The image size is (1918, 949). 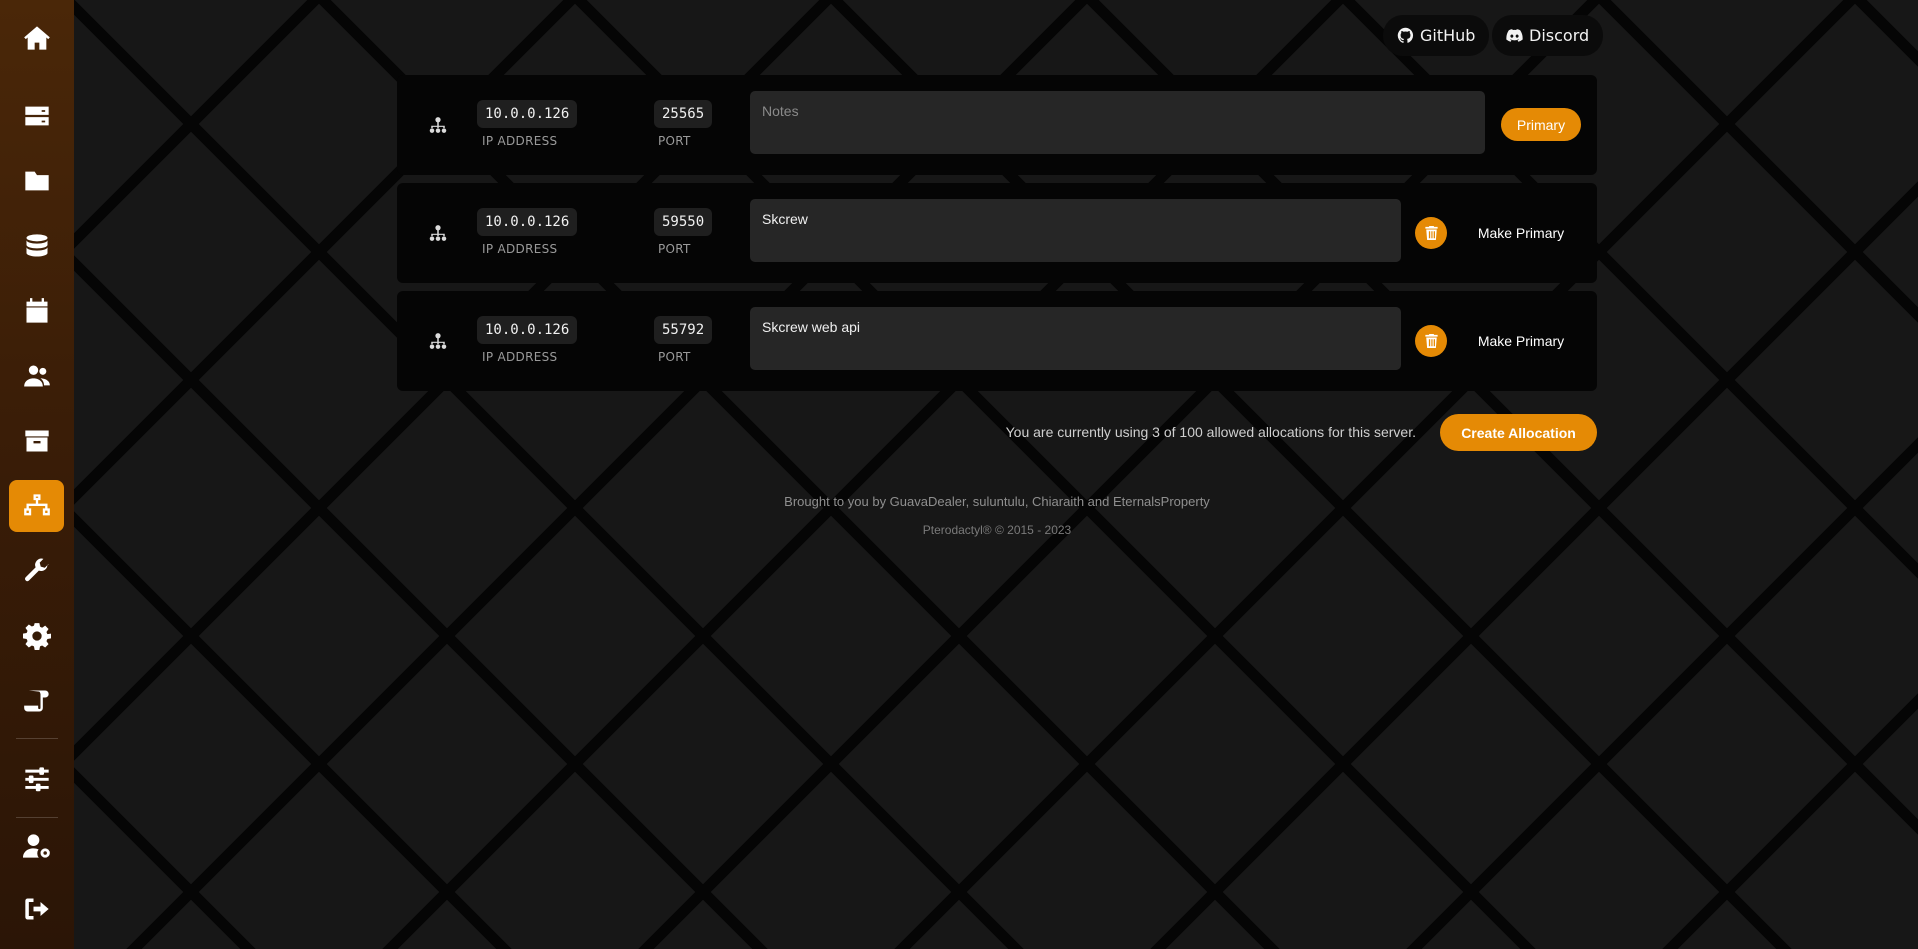 I want to click on sidebar-item-schedules, so click(x=36, y=311).